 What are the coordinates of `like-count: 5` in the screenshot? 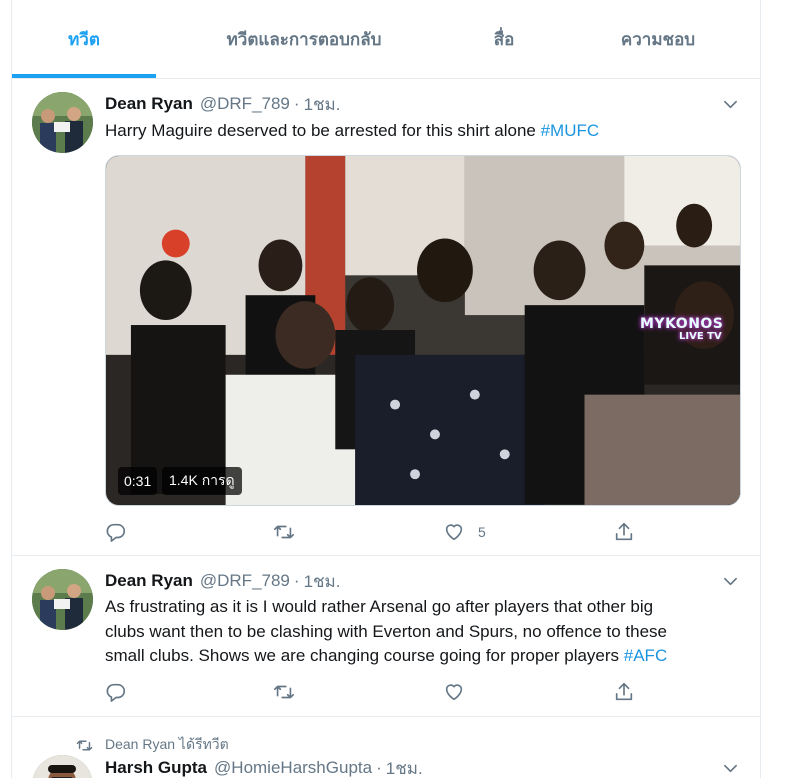 It's located at (482, 532).